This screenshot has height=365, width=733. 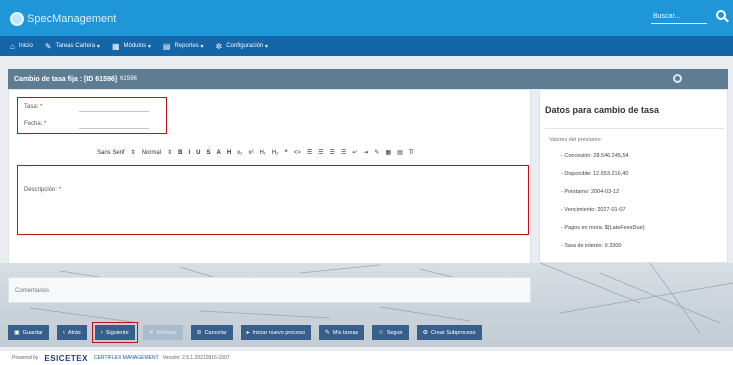 I want to click on esicetex-logo: ESICETEX, so click(x=66, y=358).